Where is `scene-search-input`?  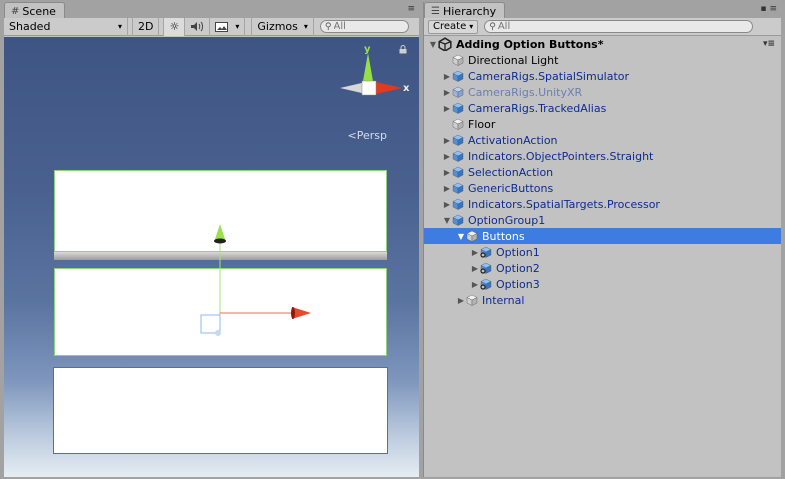 scene-search-input is located at coordinates (368, 26).